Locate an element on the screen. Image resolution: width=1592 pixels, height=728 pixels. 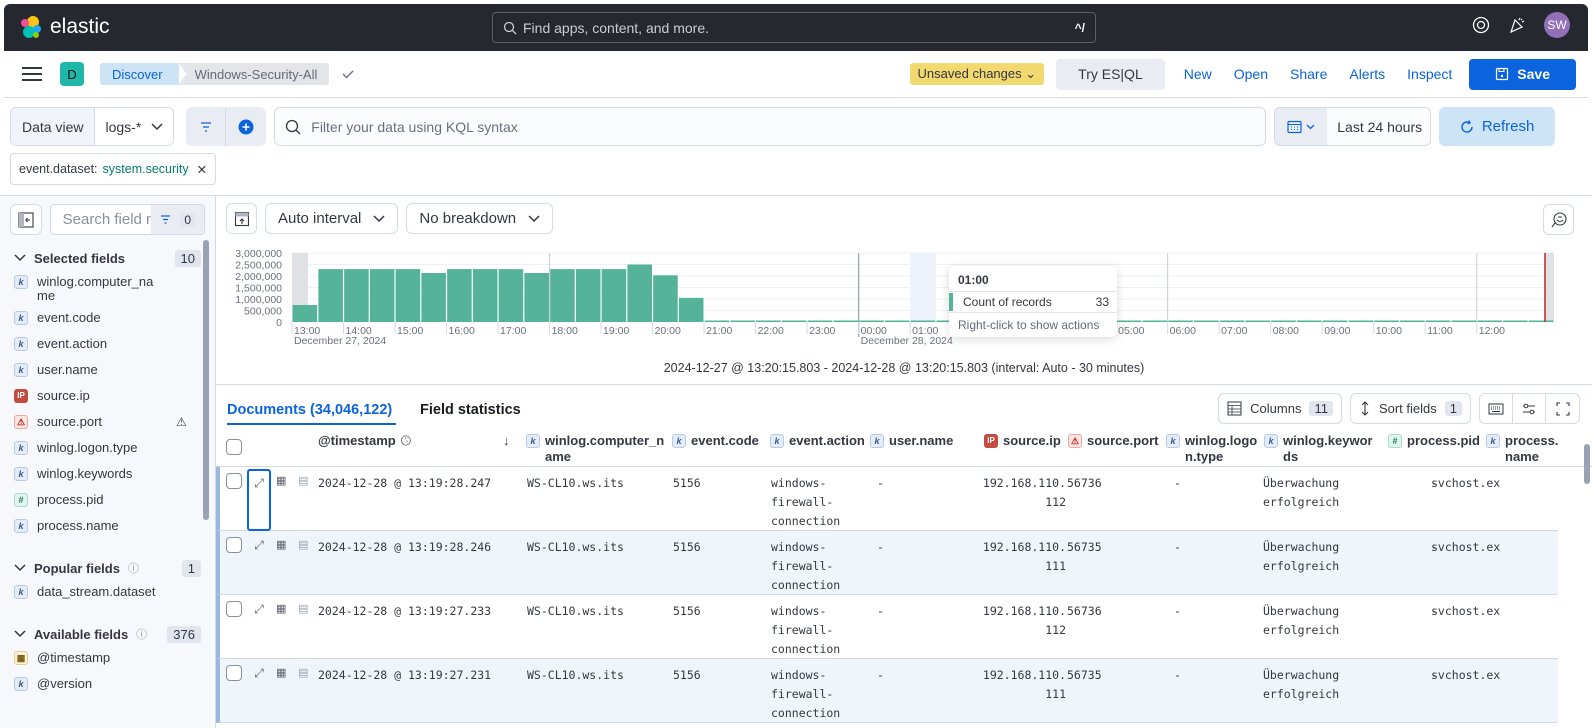
popular-fields-section-header: Popular fields ⓘ 1 is located at coordinates (107, 568).